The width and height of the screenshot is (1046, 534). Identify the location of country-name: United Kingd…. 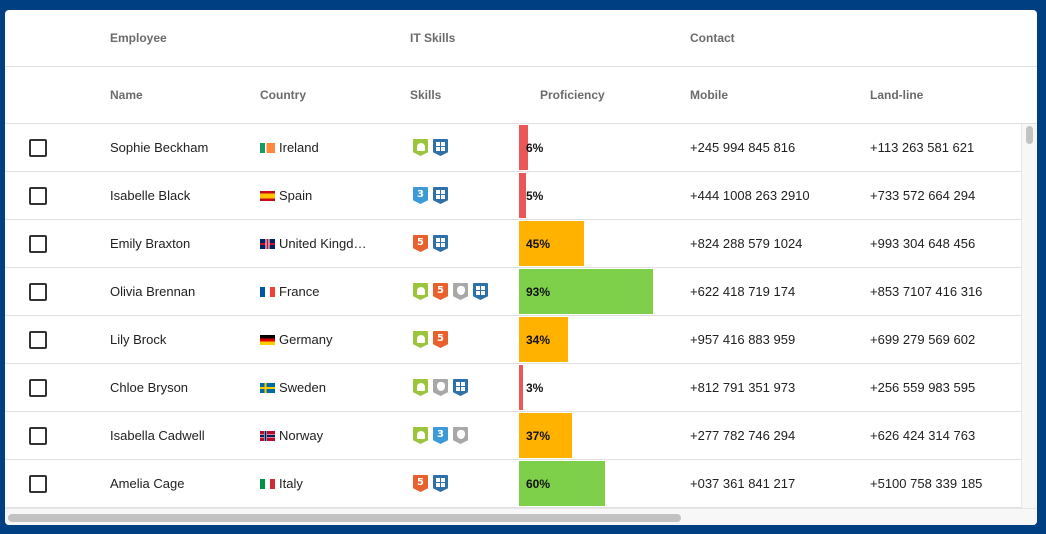
(323, 243).